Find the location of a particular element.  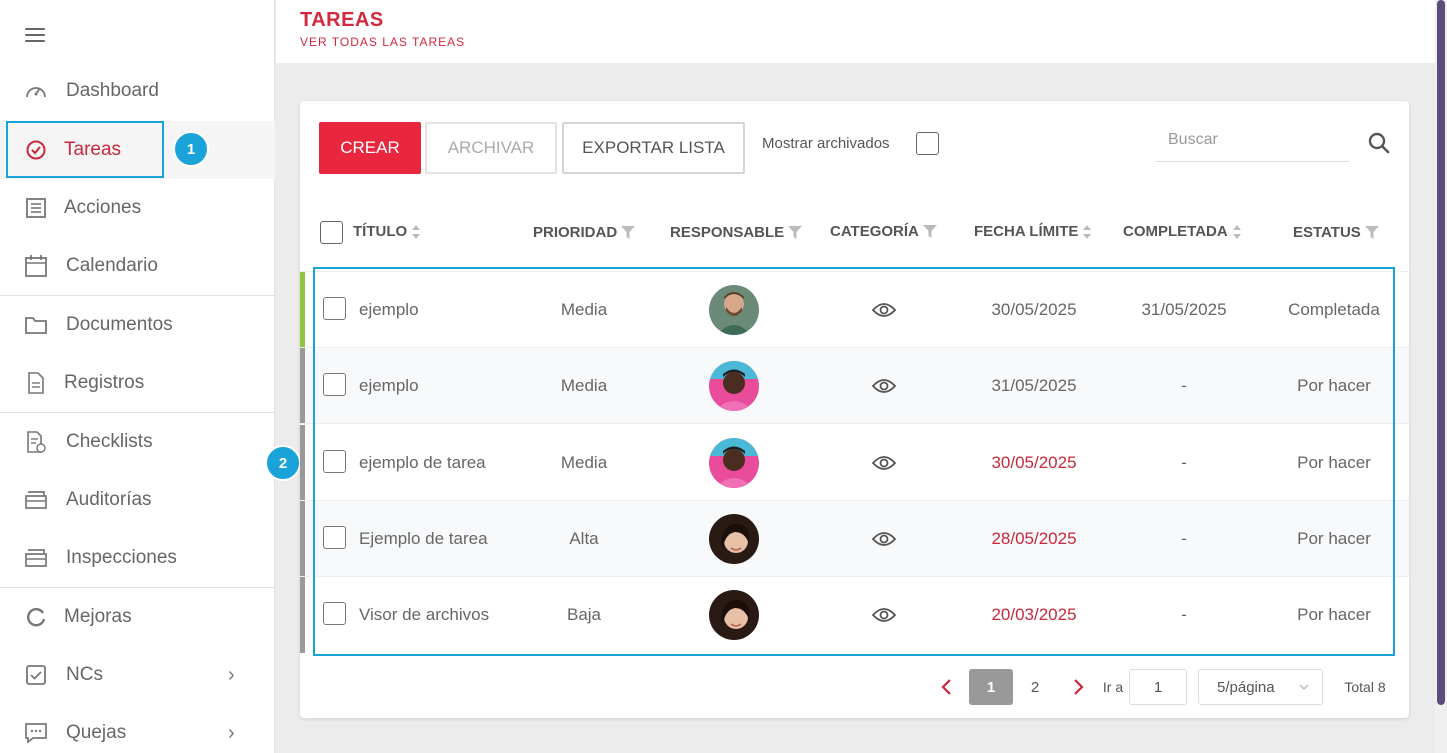

checkbox-icon is located at coordinates (36, 675).